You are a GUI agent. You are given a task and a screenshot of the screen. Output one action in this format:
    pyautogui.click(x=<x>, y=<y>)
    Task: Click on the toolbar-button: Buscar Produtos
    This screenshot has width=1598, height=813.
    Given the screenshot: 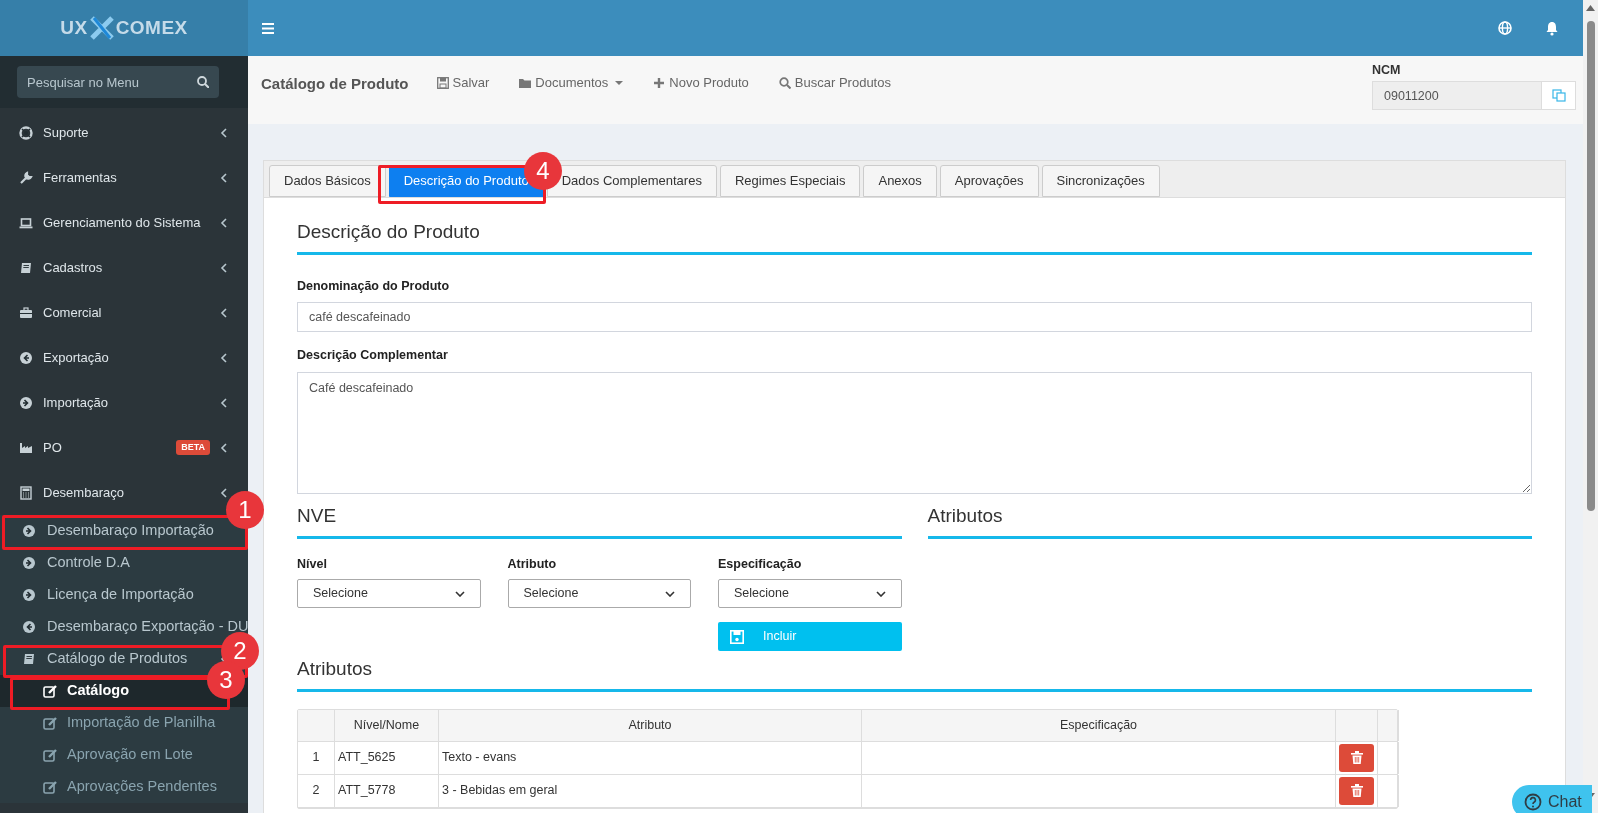 What is the action you would take?
    pyautogui.click(x=834, y=83)
    